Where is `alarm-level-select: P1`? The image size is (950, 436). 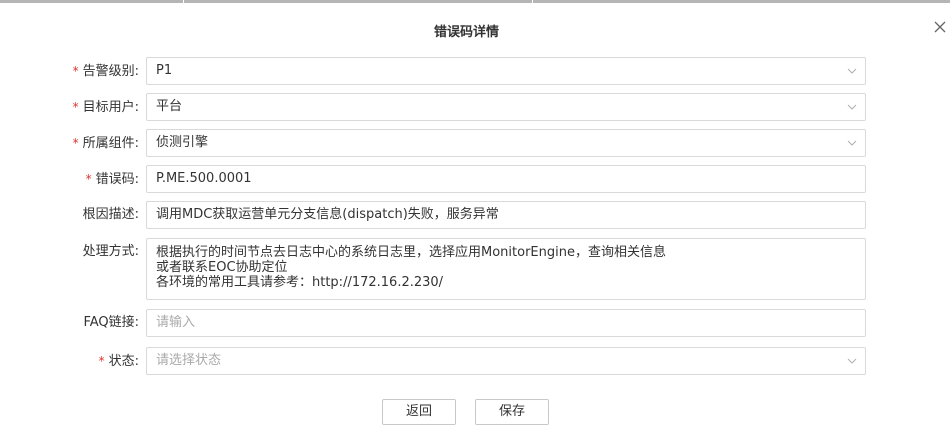 alarm-level-select: P1 is located at coordinates (506, 71).